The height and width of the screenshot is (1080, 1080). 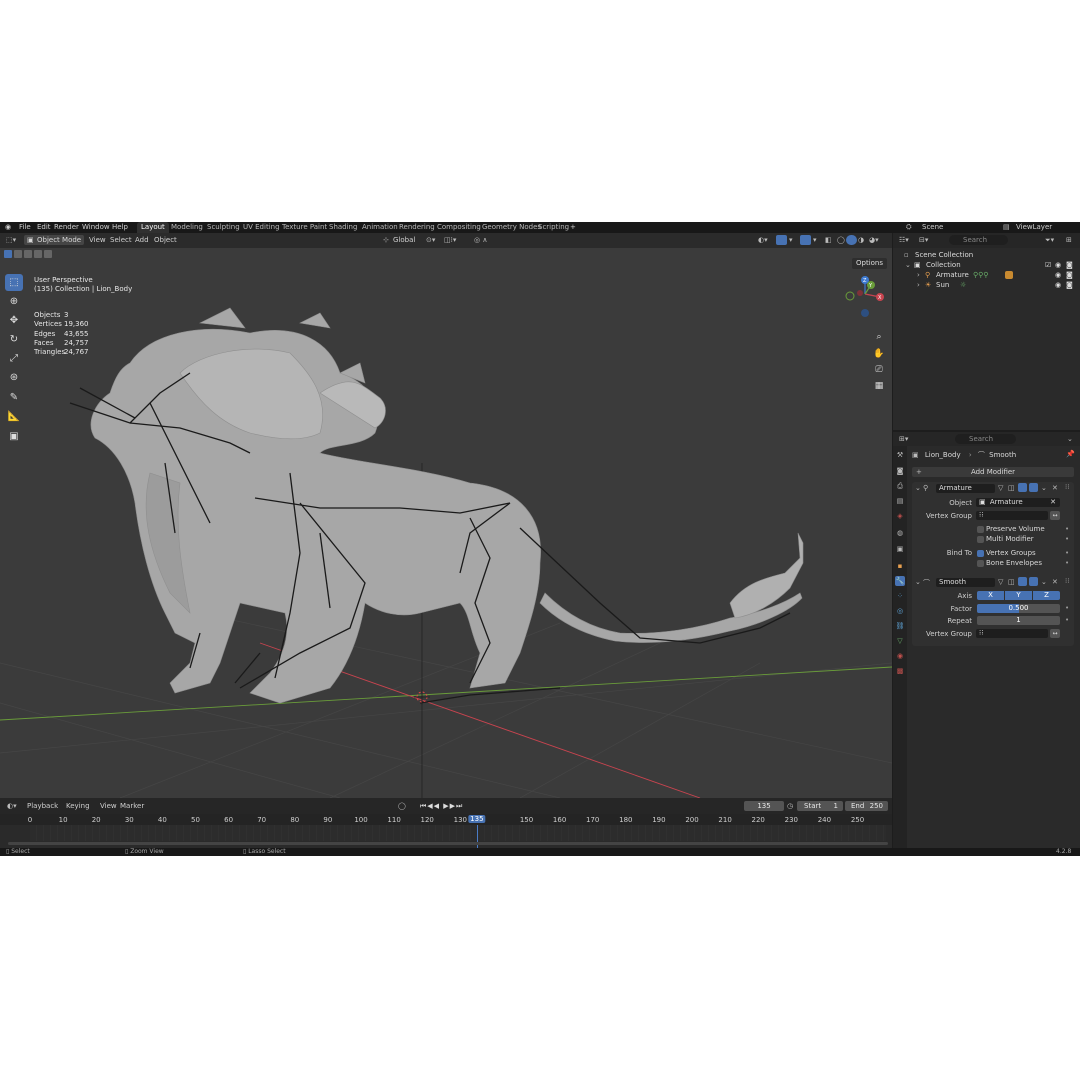 I want to click on exclude-checkbox-icon: ☑, so click(x=1048, y=265).